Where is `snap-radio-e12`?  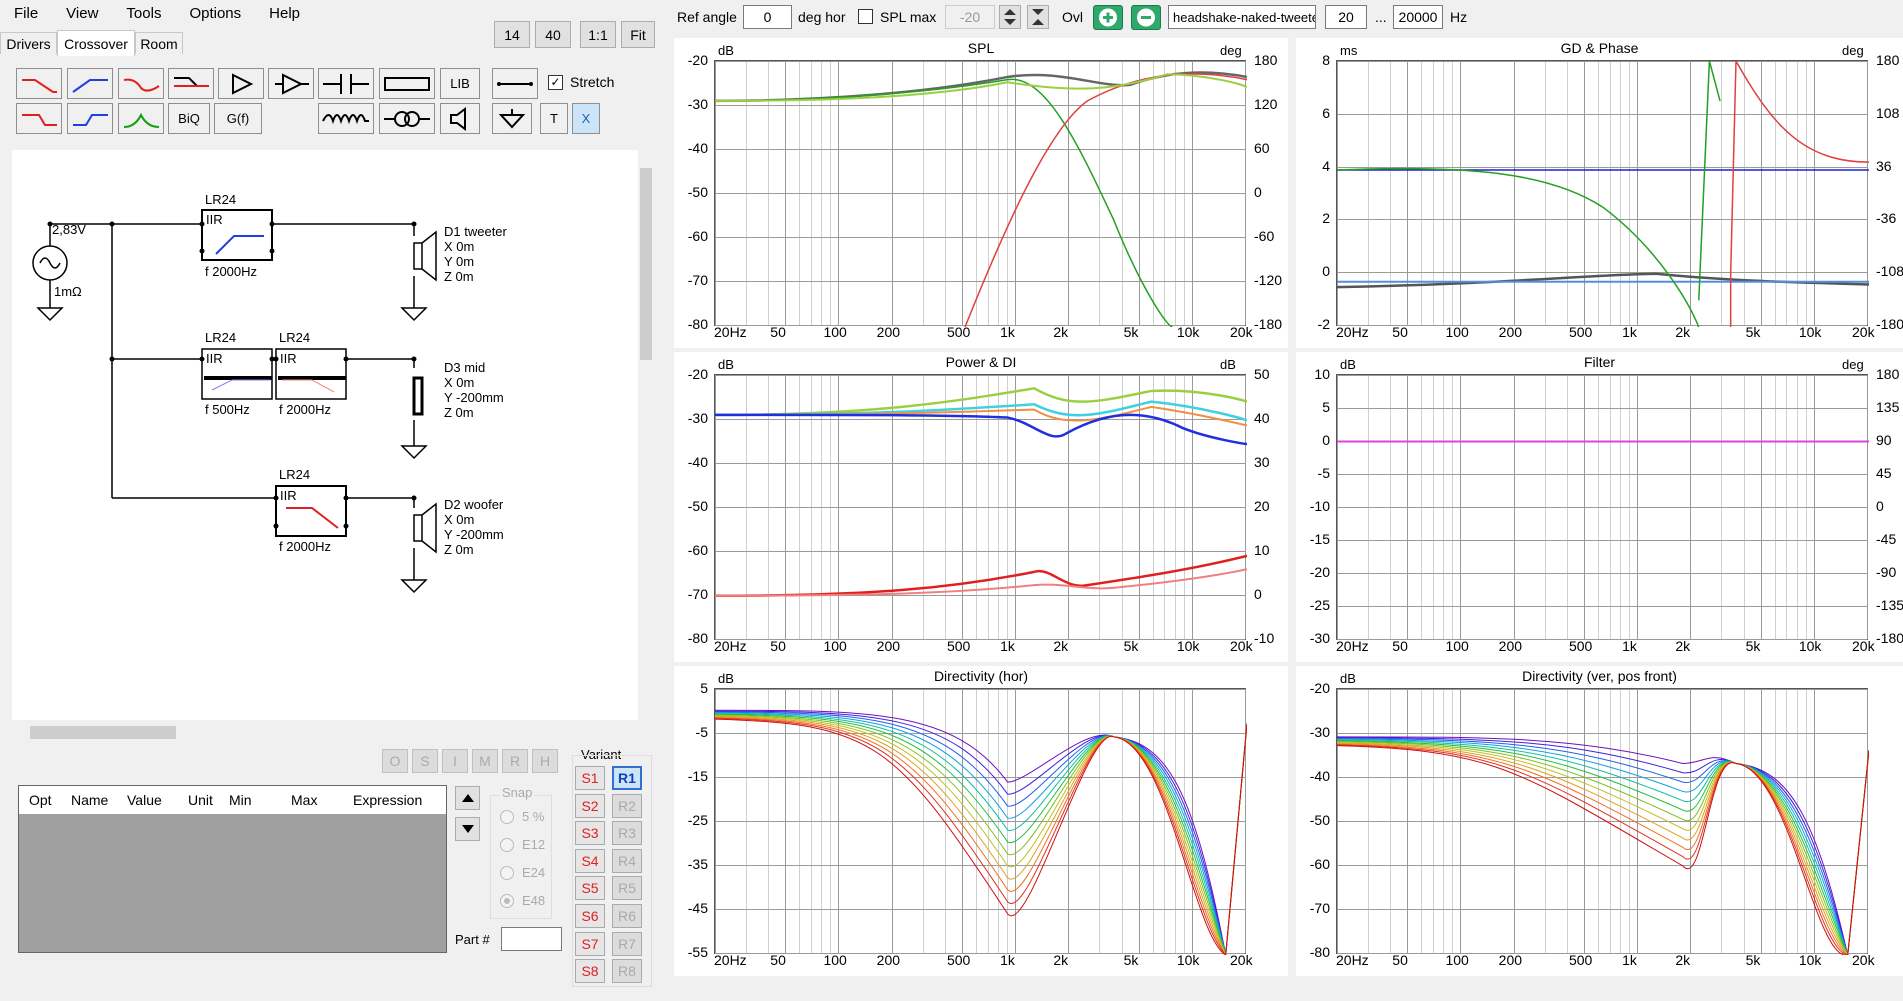 snap-radio-e12 is located at coordinates (507, 845).